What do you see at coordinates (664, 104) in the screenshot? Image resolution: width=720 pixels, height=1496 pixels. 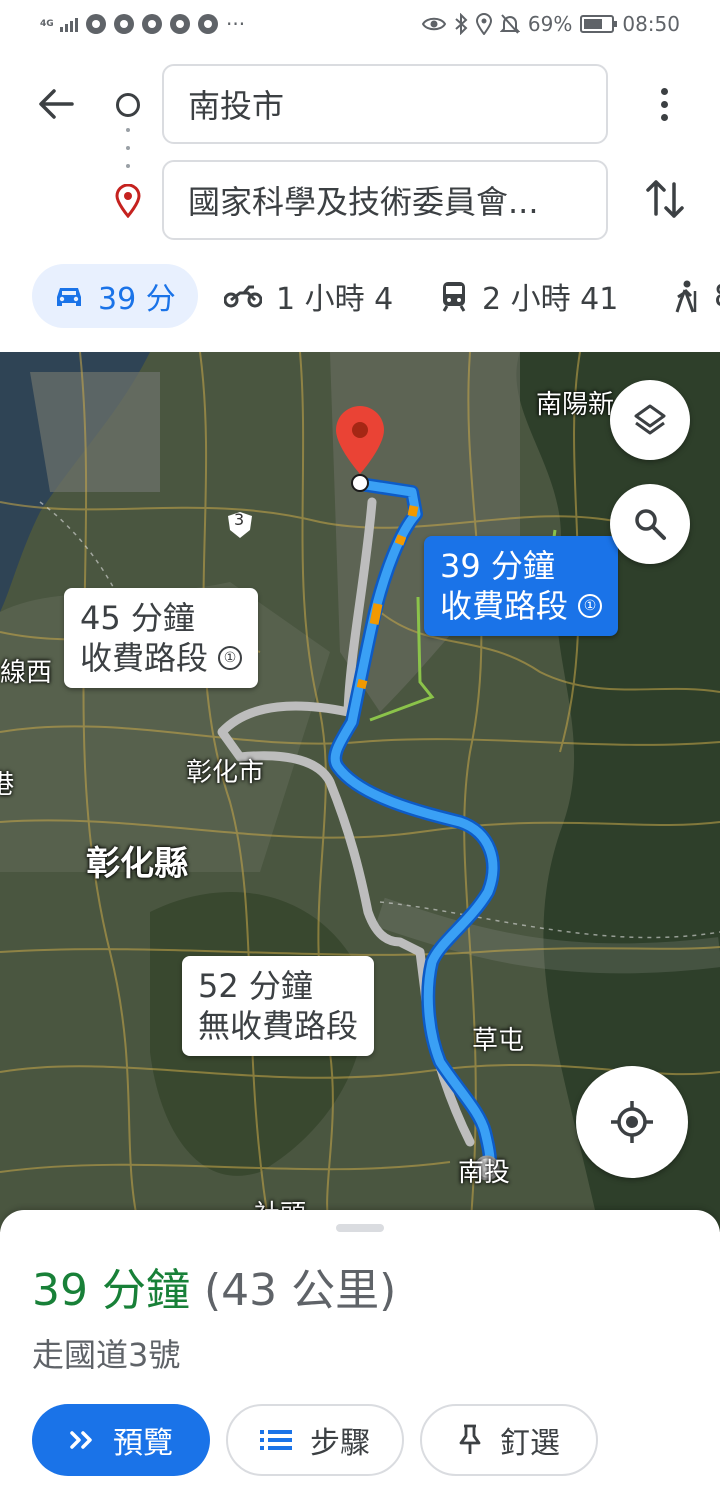 I see `more-options-button` at bounding box center [664, 104].